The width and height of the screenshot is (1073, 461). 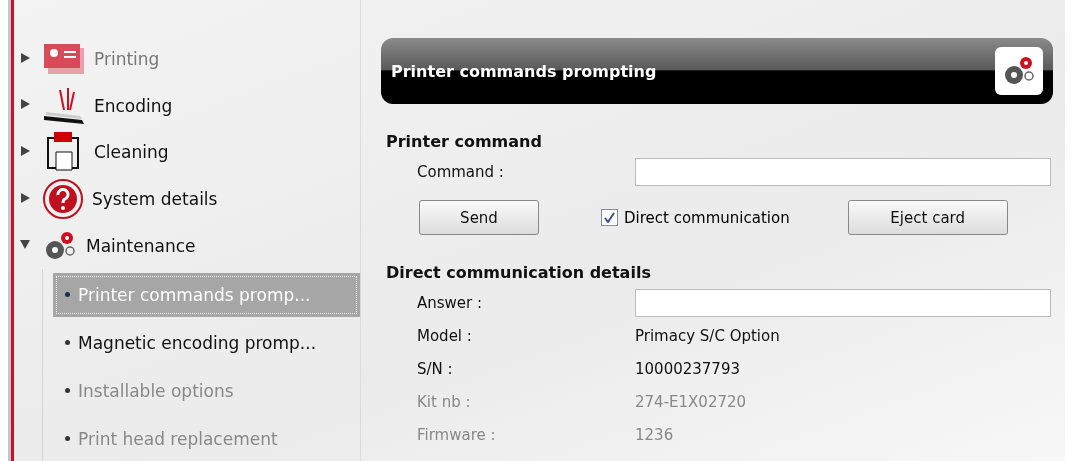 What do you see at coordinates (131, 152) in the screenshot?
I see `tree-item: Cleaning` at bounding box center [131, 152].